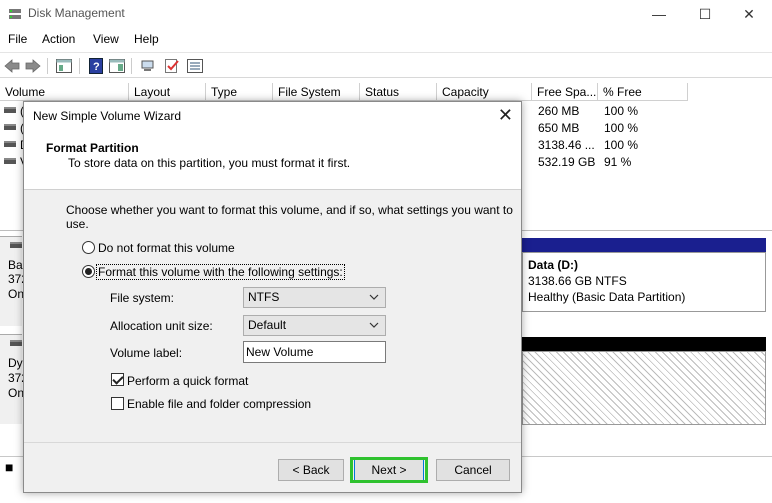 The width and height of the screenshot is (772, 503). Describe the element at coordinates (172, 66) in the screenshot. I see `properties-icon` at that location.